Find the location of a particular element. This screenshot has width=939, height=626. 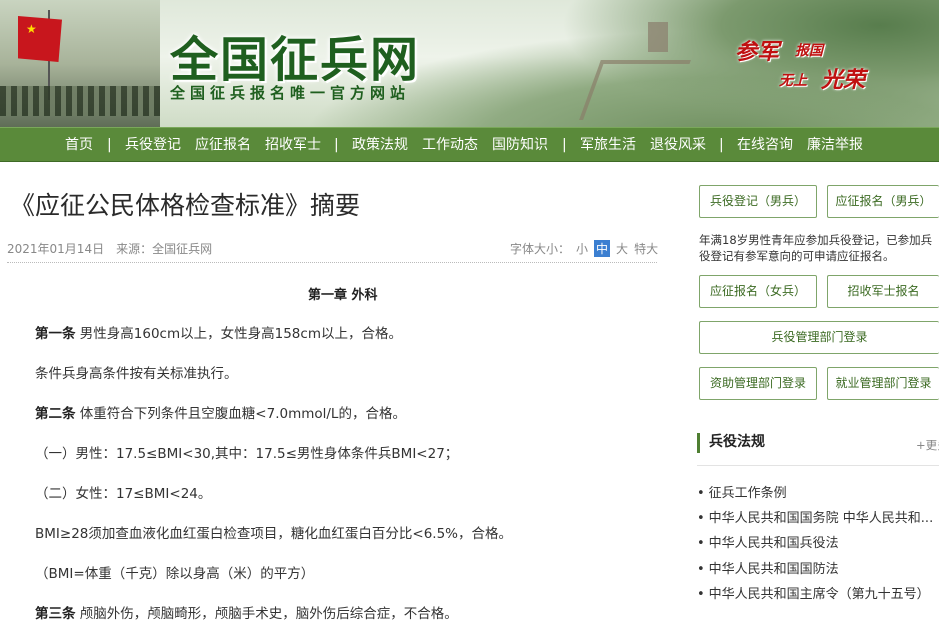

chapter-heading: 第一章 外科 is located at coordinates (343, 295).